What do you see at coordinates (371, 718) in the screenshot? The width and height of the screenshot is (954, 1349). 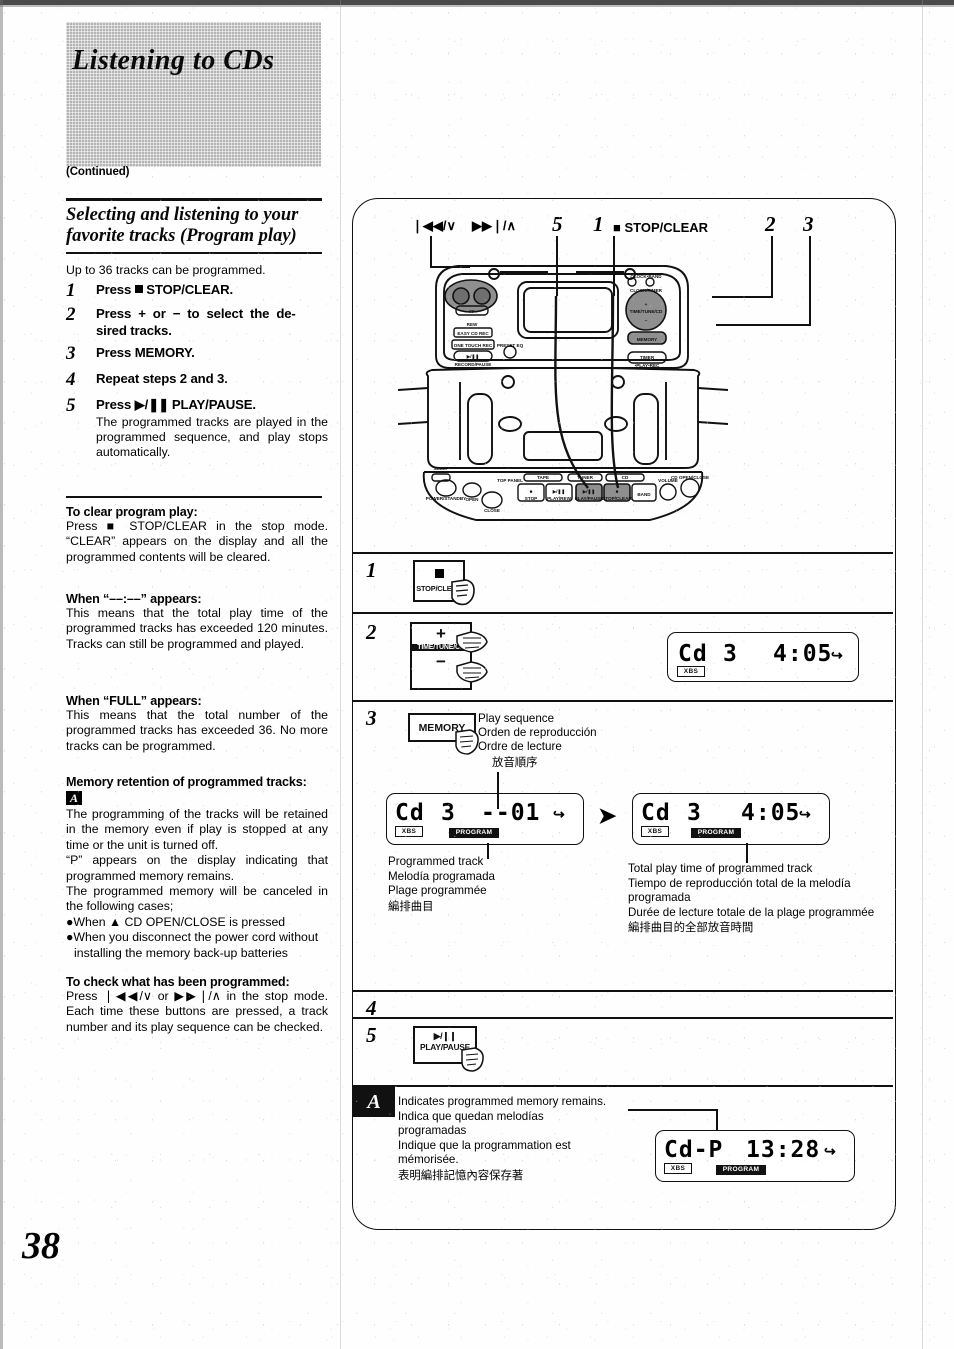 I see `row-number-3: 3` at bounding box center [371, 718].